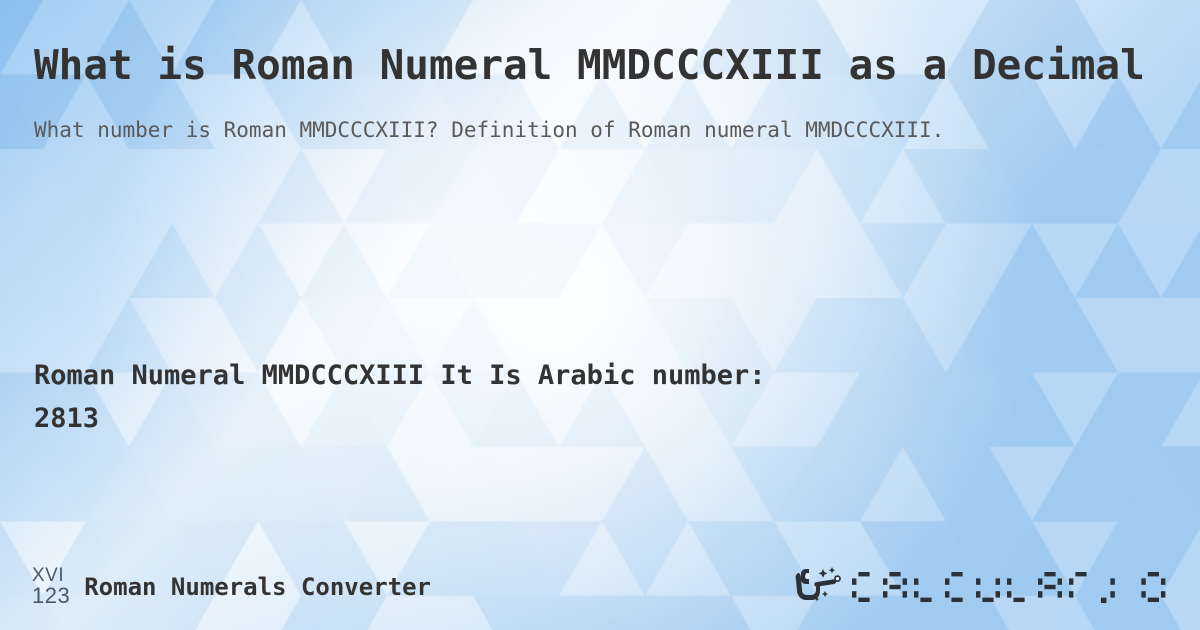 This screenshot has height=630, width=1200. I want to click on answer-value: 2813, so click(67, 418).